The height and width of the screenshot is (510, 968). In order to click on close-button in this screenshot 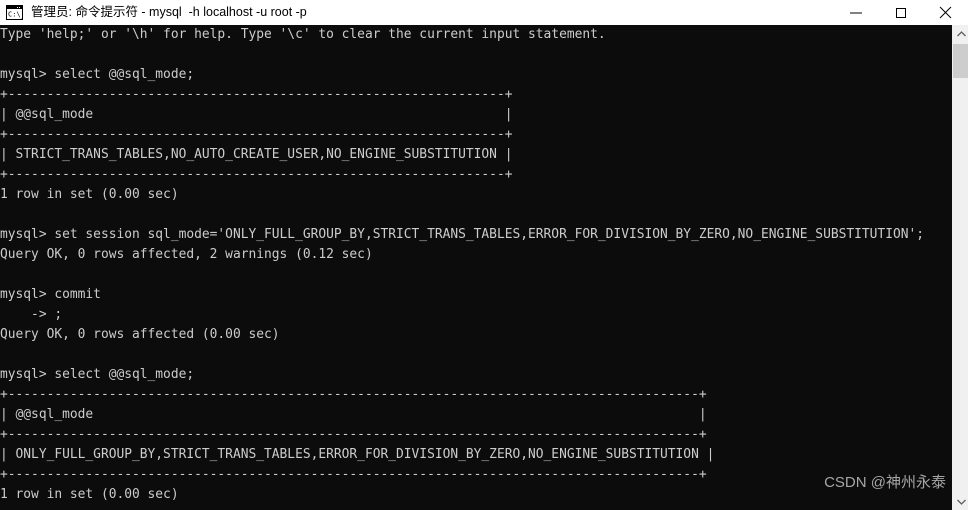, I will do `click(945, 12)`.